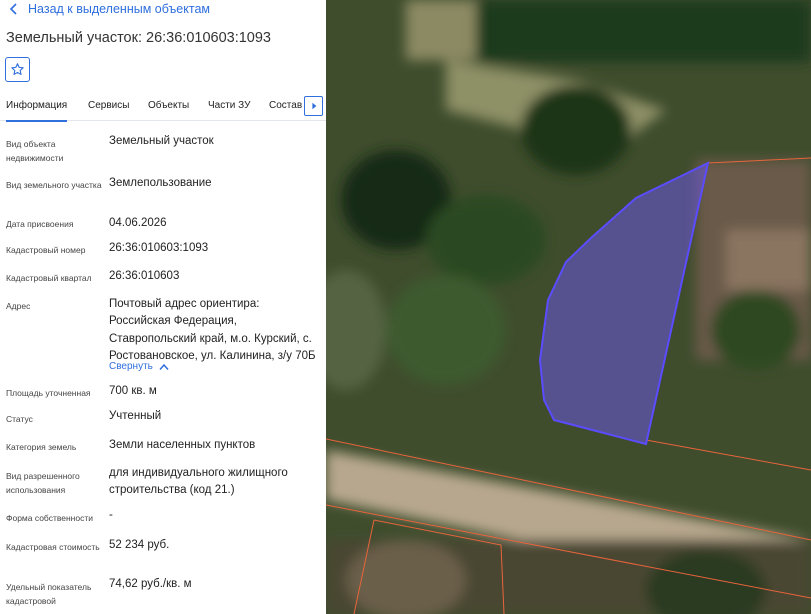  I want to click on property-type-value: Земельный участок, so click(161, 141).